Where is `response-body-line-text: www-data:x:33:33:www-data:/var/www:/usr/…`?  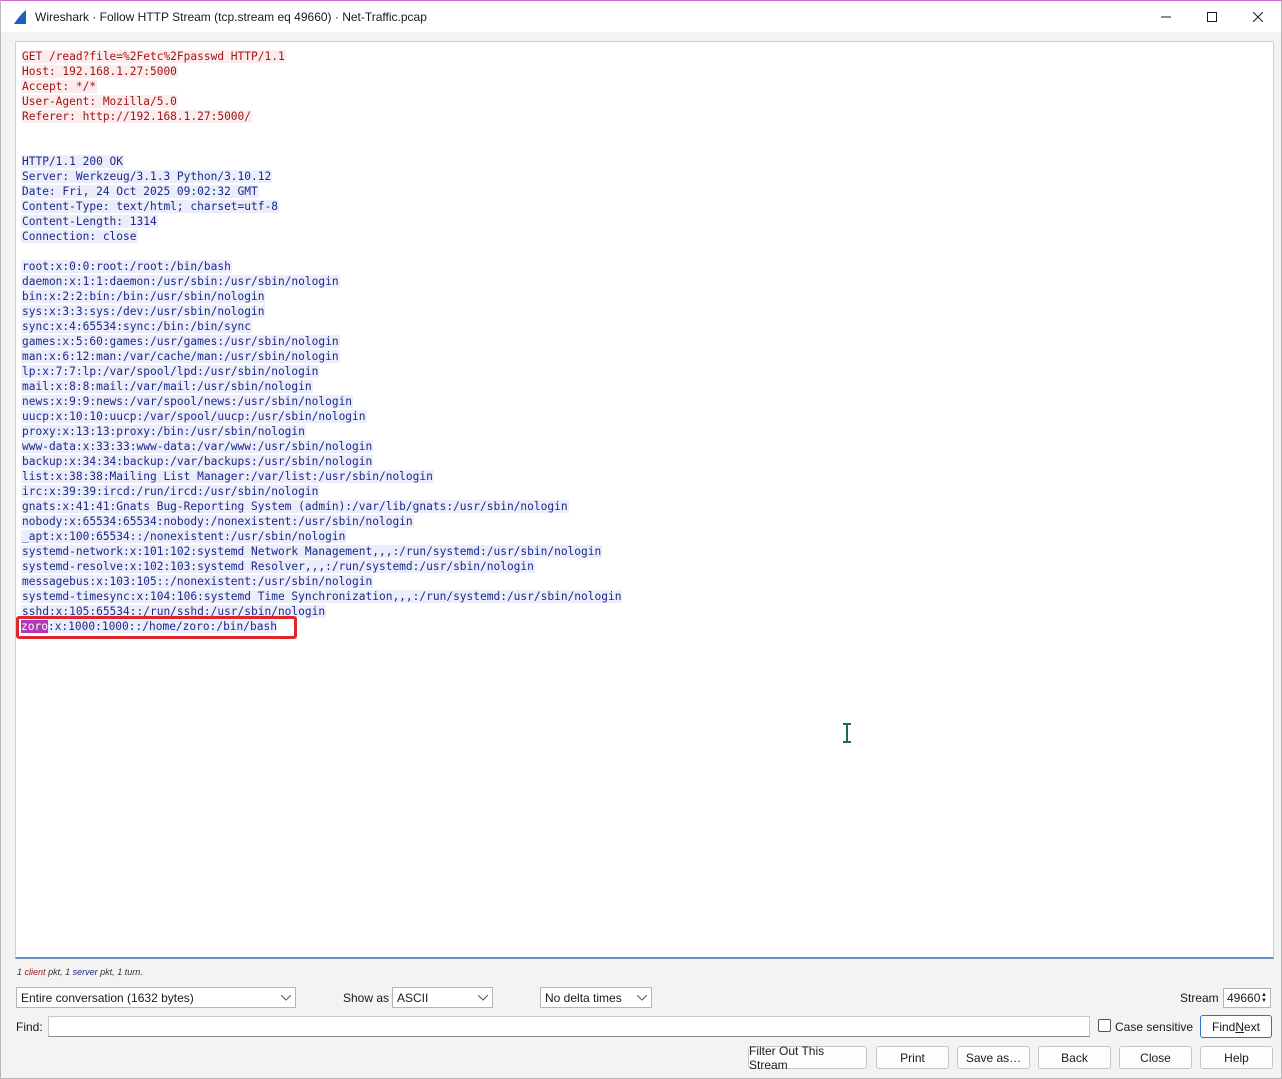 response-body-line-text: www-data:x:33:33:www-data:/var/www:/usr/… is located at coordinates (197, 446).